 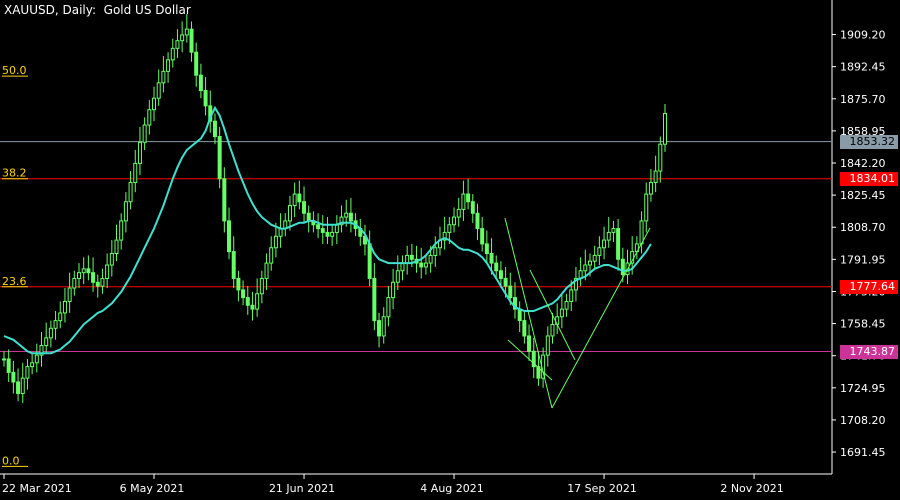 What do you see at coordinates (37, 488) in the screenshot?
I see `time-tick-label: 22 Mar 2021` at bounding box center [37, 488].